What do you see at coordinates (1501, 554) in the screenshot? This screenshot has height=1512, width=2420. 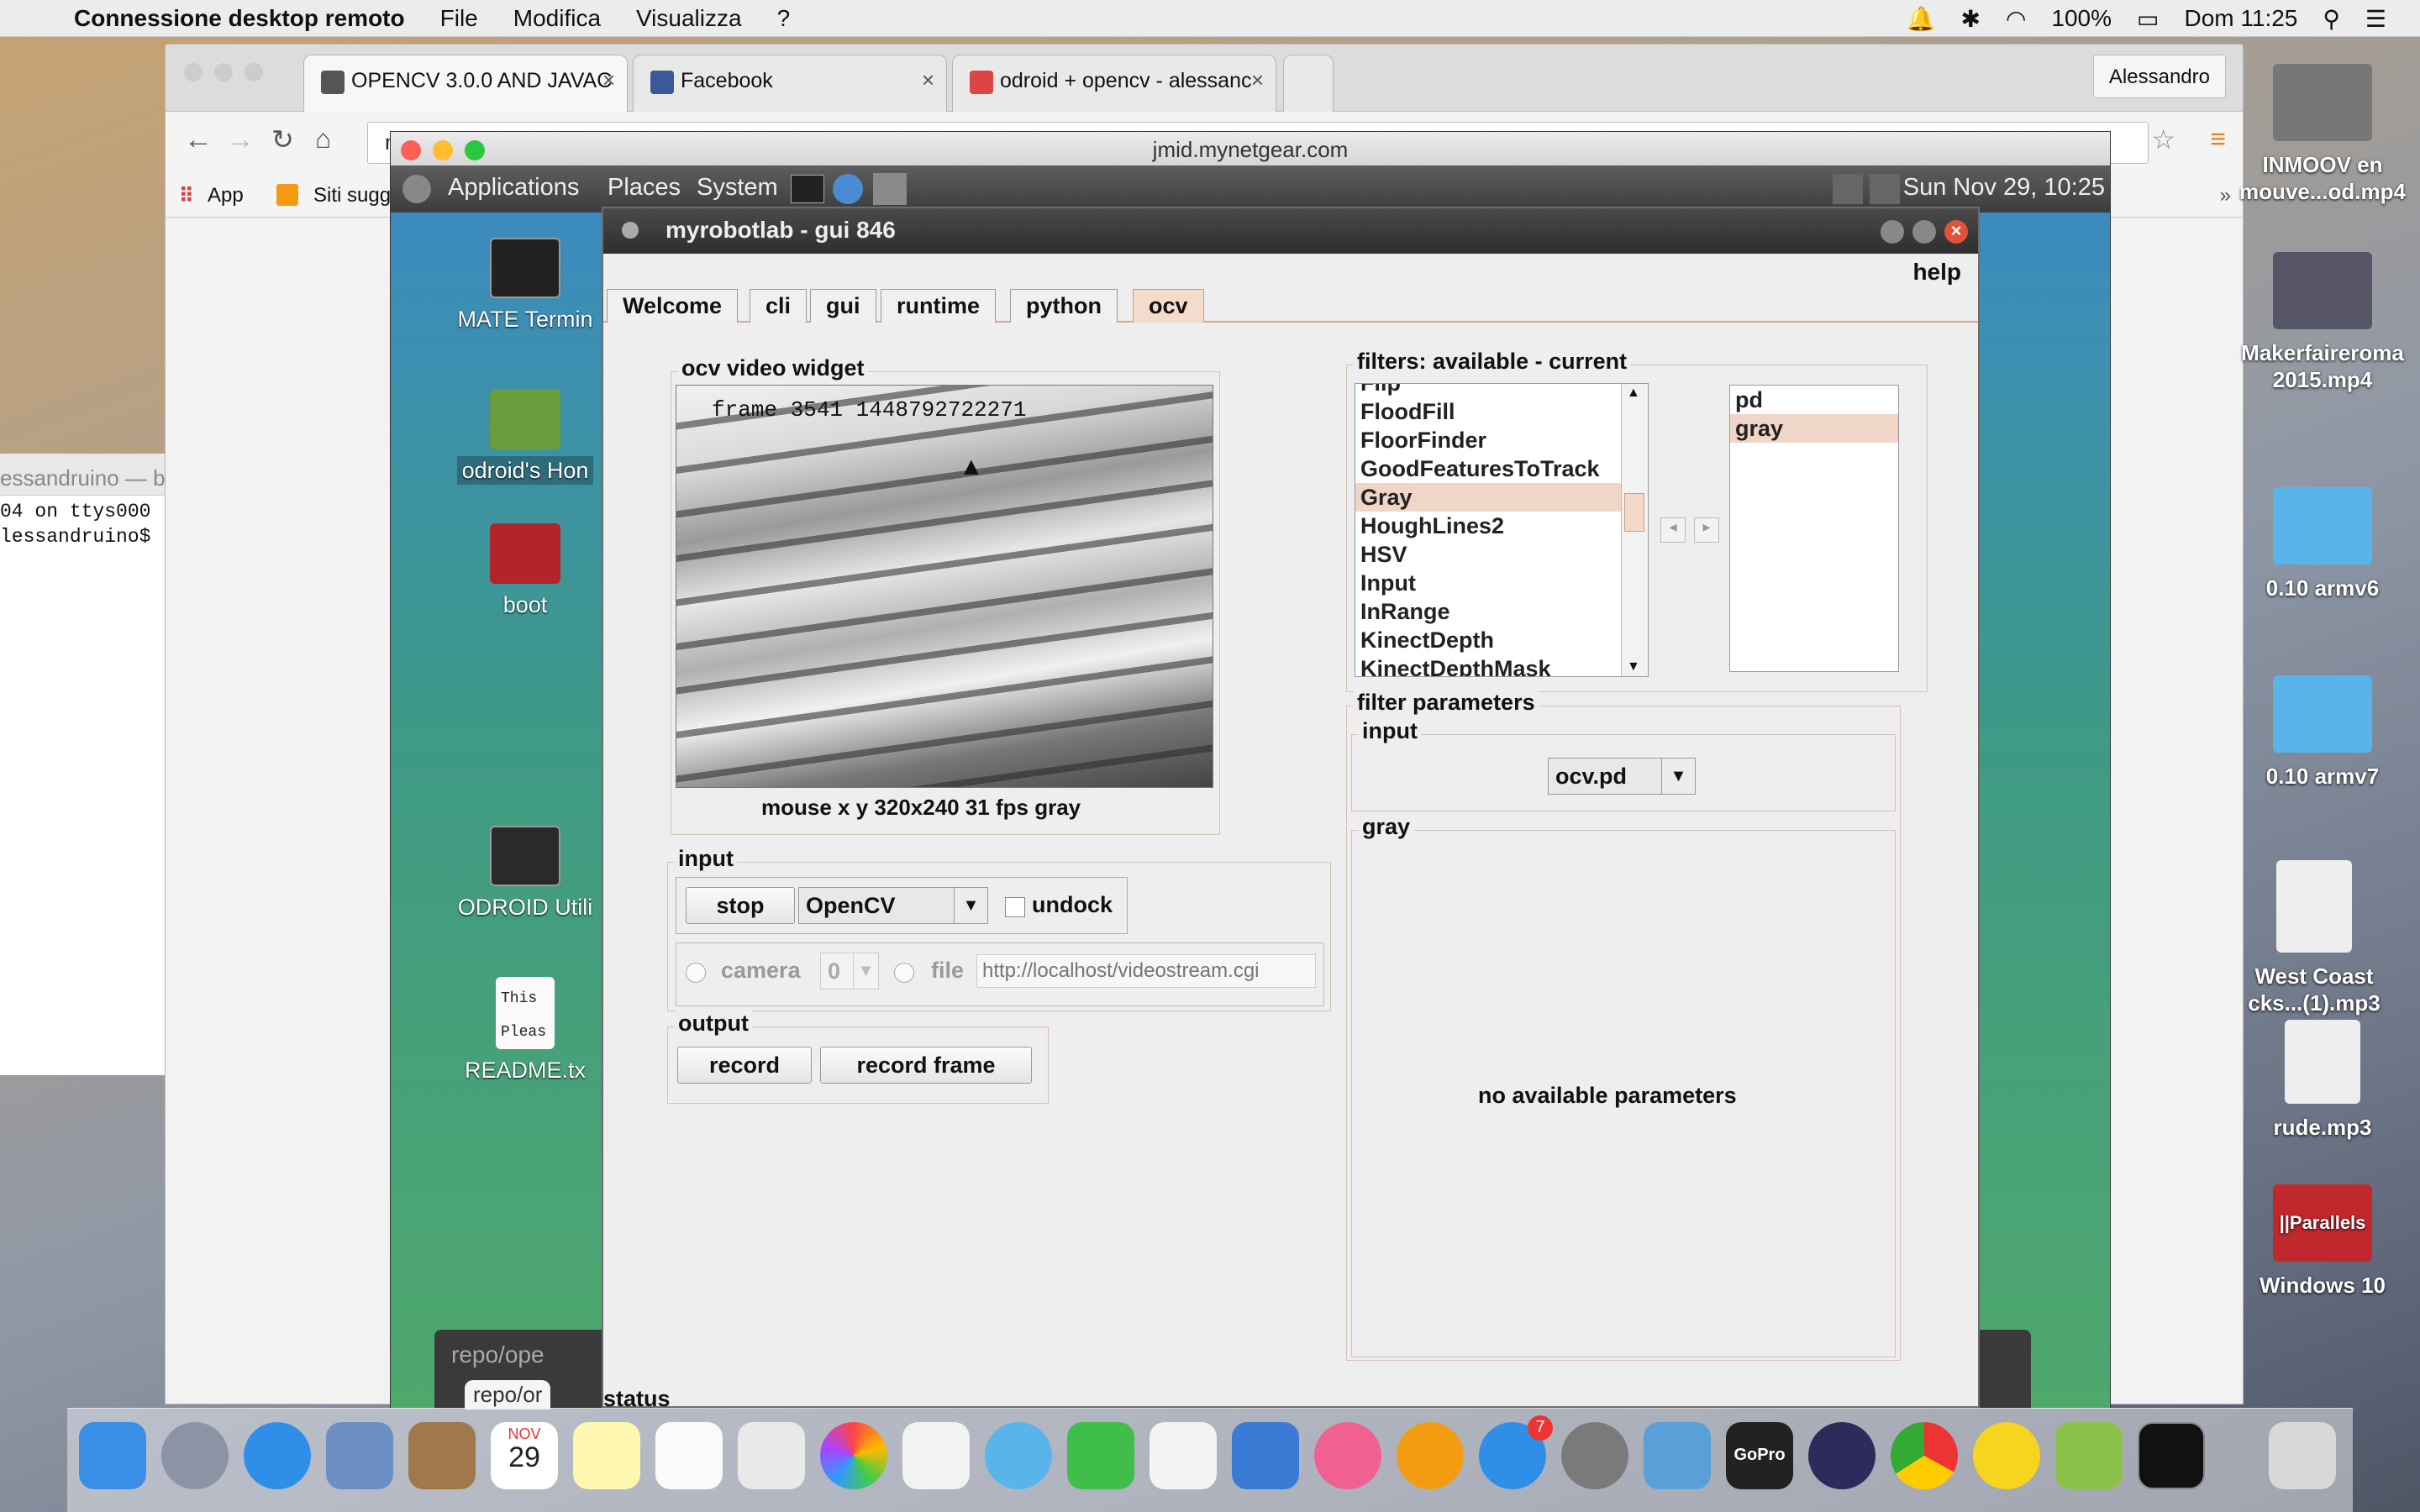 I see `filter-option: HSV` at bounding box center [1501, 554].